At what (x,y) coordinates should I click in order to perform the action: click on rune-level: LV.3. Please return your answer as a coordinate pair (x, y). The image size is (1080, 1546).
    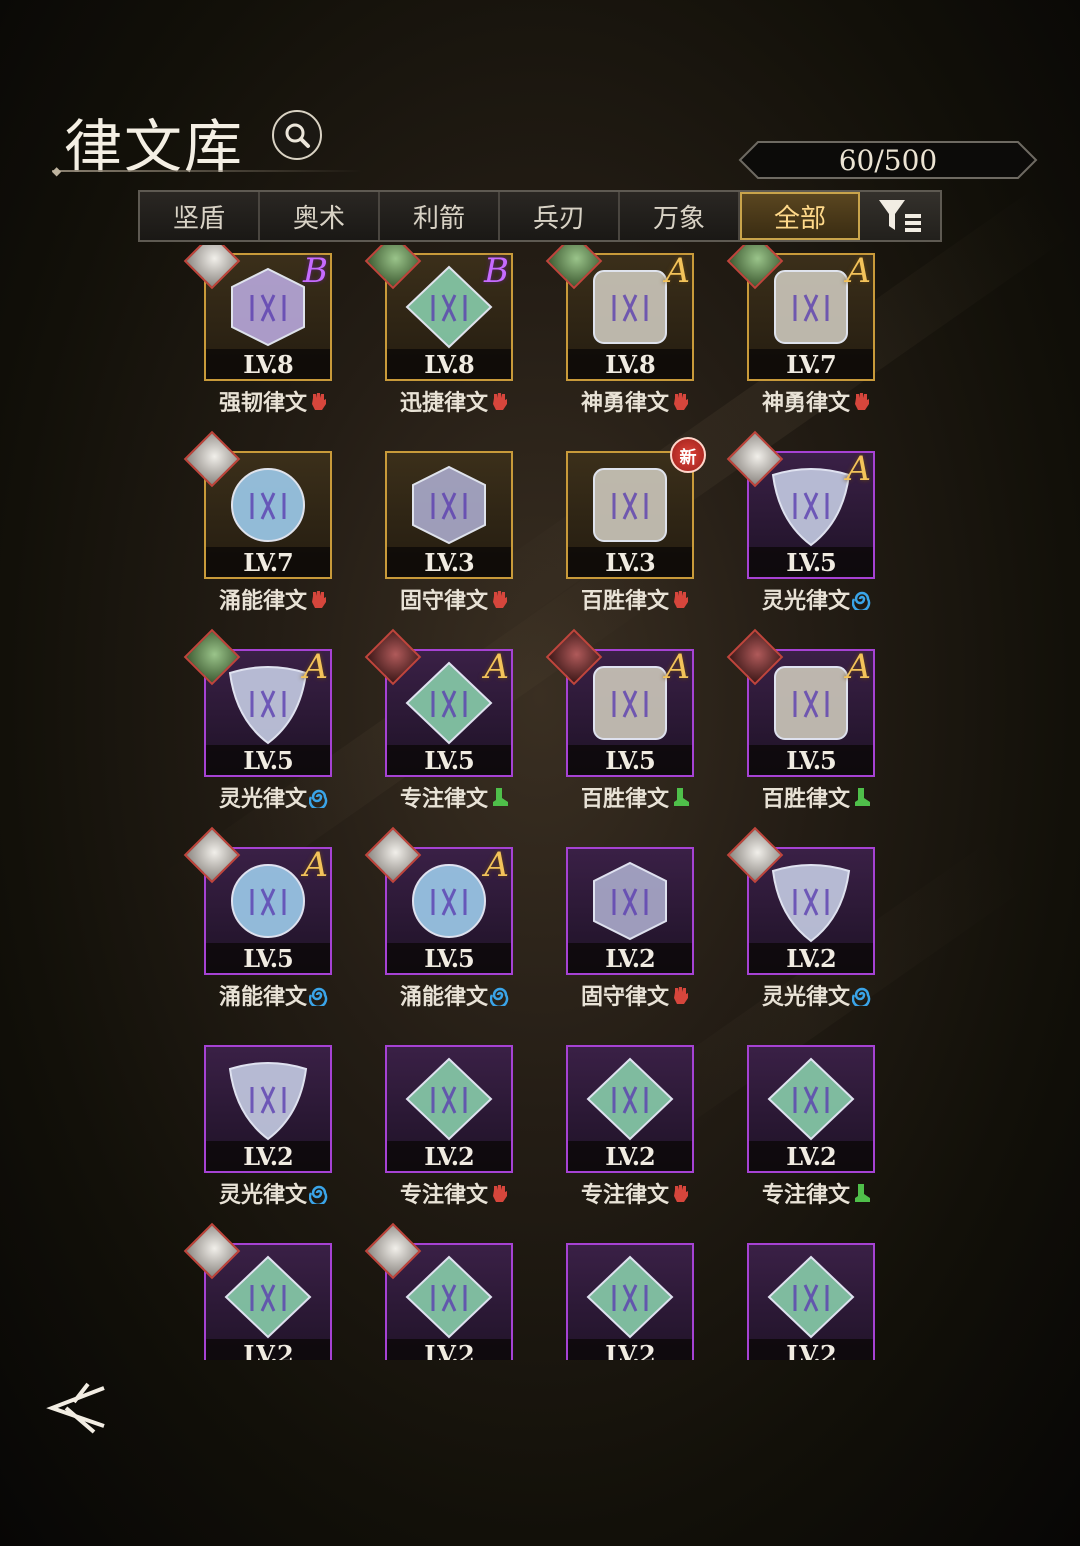
    Looking at the image, I should click on (449, 562).